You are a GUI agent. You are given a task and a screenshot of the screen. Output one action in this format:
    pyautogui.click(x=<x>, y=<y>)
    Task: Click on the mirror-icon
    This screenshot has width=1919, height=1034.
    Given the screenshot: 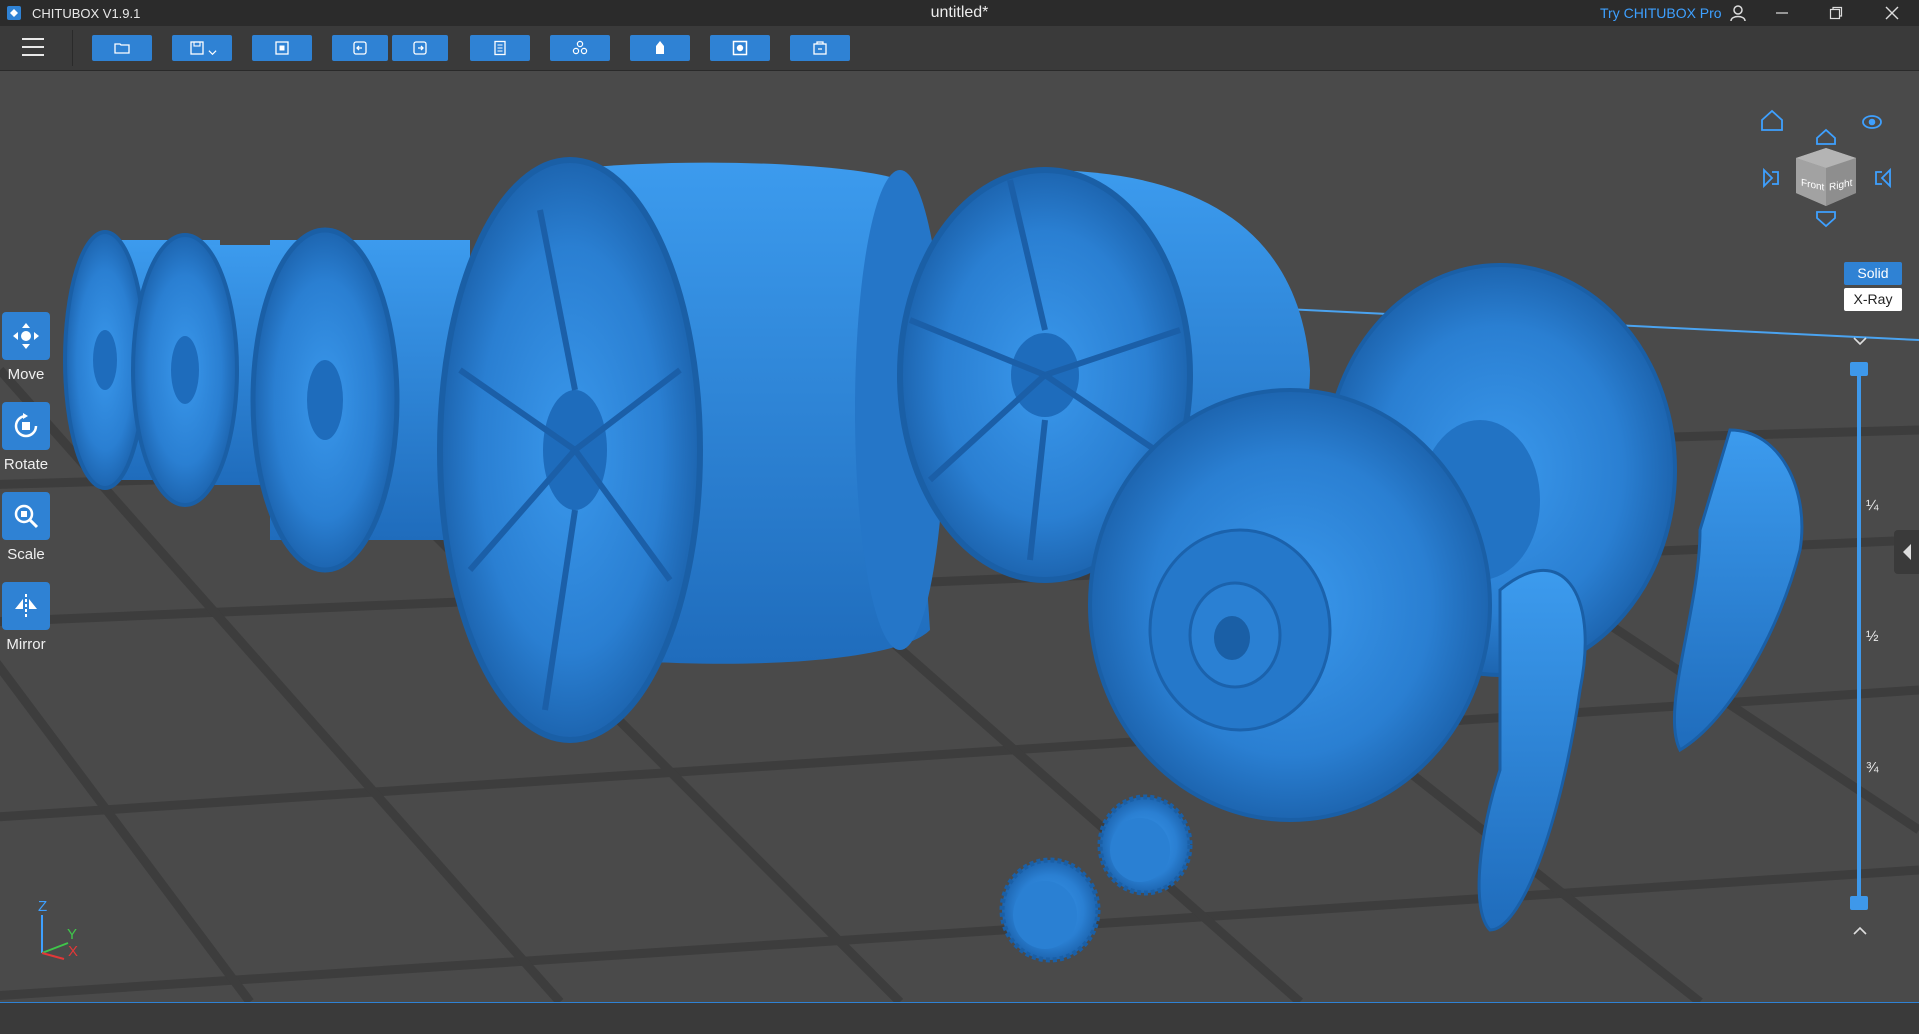 What is the action you would take?
    pyautogui.click(x=26, y=606)
    